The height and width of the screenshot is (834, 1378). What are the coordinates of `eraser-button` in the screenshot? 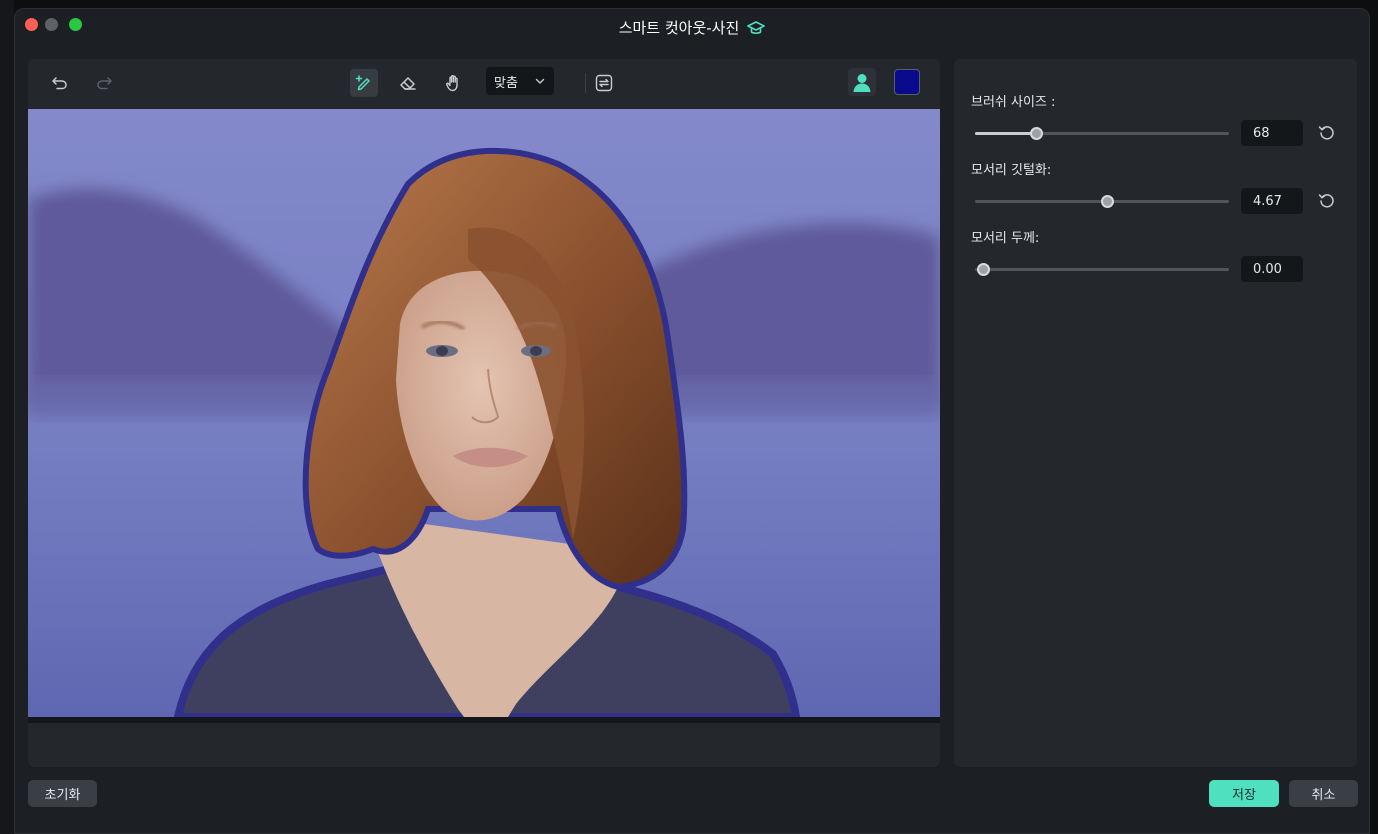 It's located at (408, 83).